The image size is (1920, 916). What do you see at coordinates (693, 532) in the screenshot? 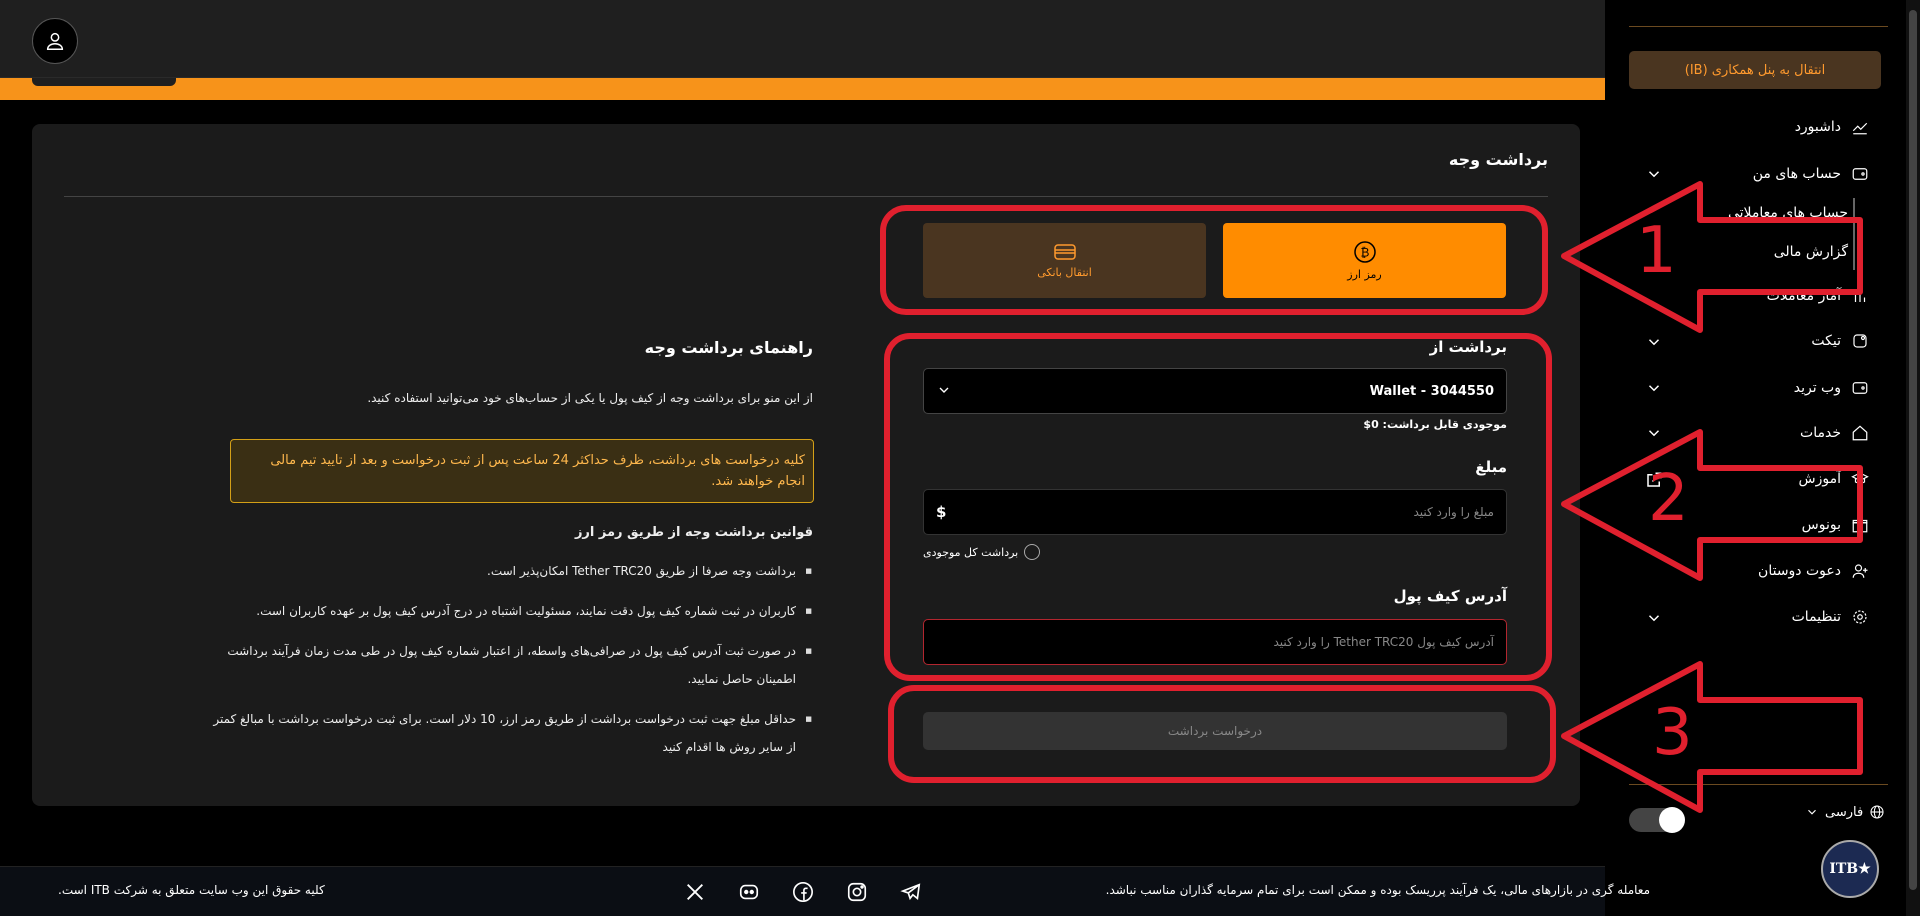
I see `rules-title: قوانین برداشت وجه از طریق رمز ارز` at bounding box center [693, 532].